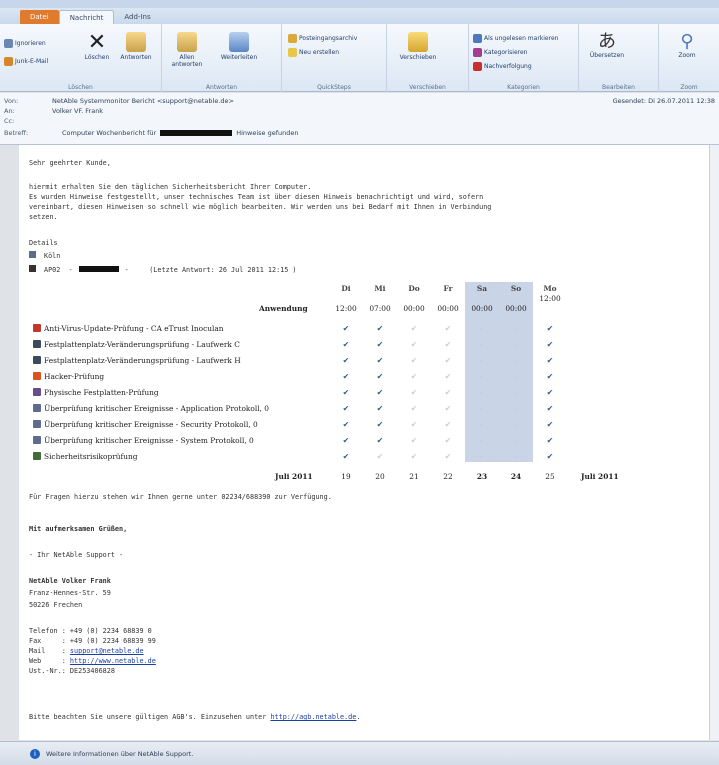  What do you see at coordinates (477, 66) in the screenshot?
I see `flag-icon` at bounding box center [477, 66].